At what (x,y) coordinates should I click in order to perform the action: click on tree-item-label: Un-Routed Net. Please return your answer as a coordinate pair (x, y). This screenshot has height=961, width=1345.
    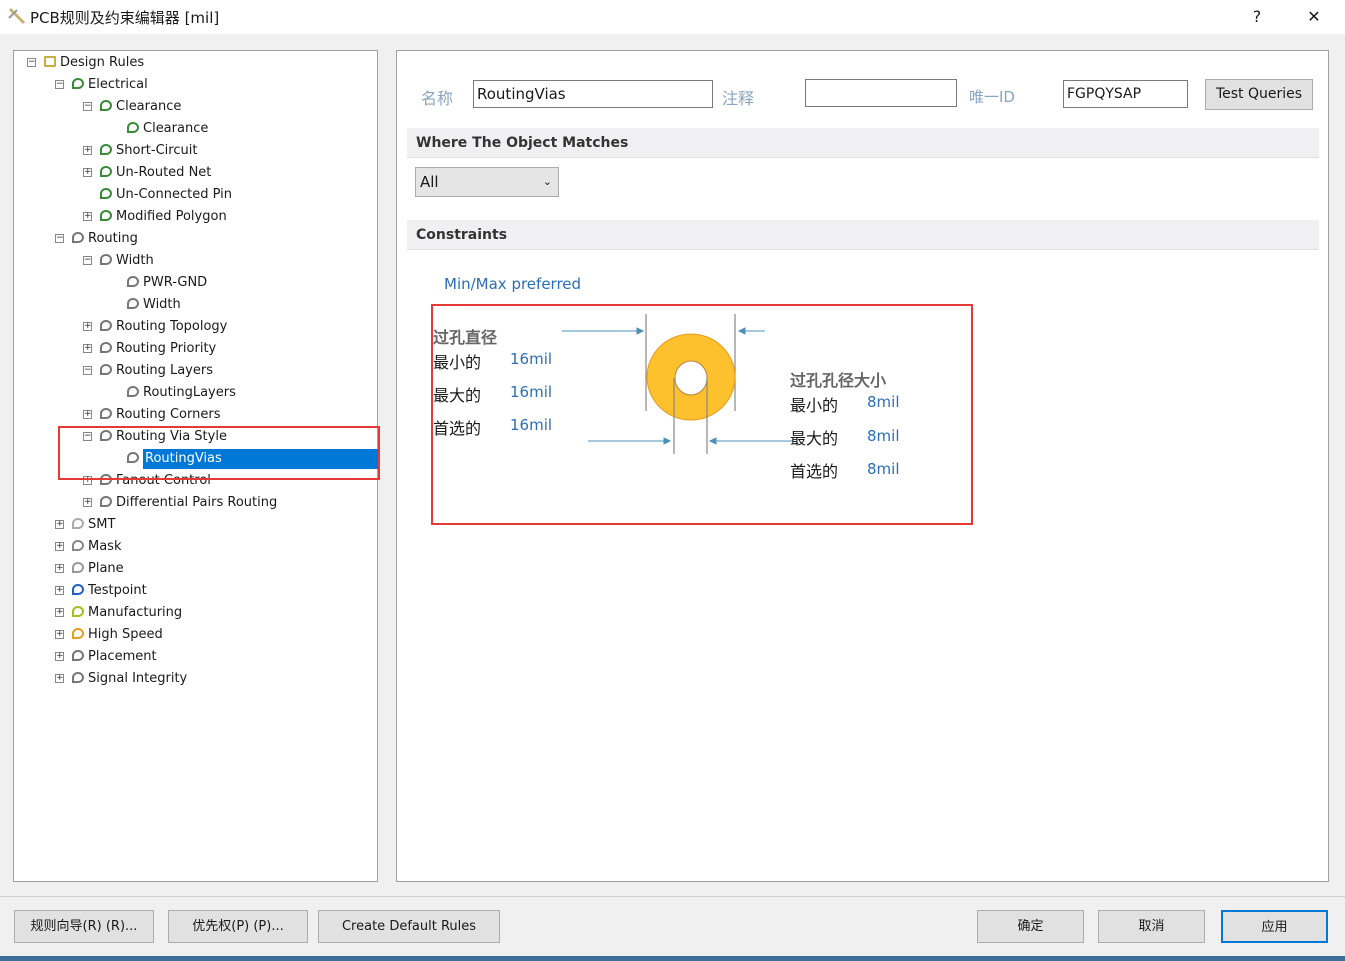
    Looking at the image, I should click on (164, 172).